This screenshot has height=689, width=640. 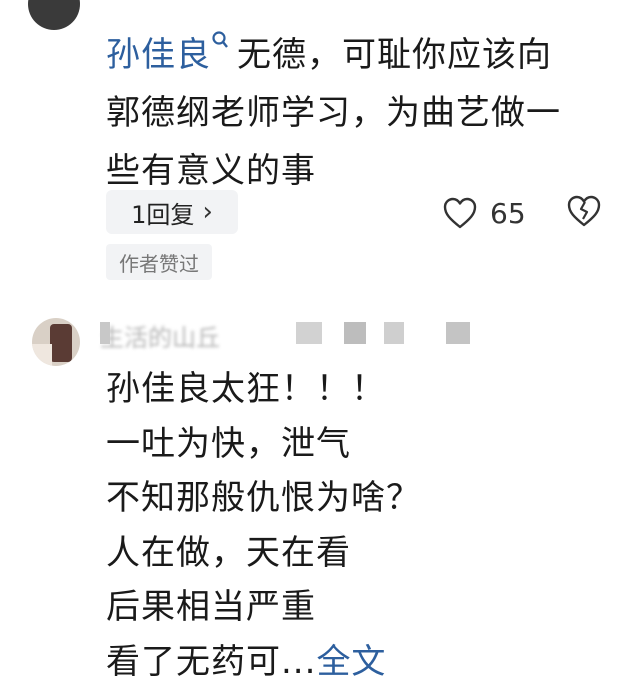 What do you see at coordinates (584, 211) in the screenshot?
I see `broken-heart-icon` at bounding box center [584, 211].